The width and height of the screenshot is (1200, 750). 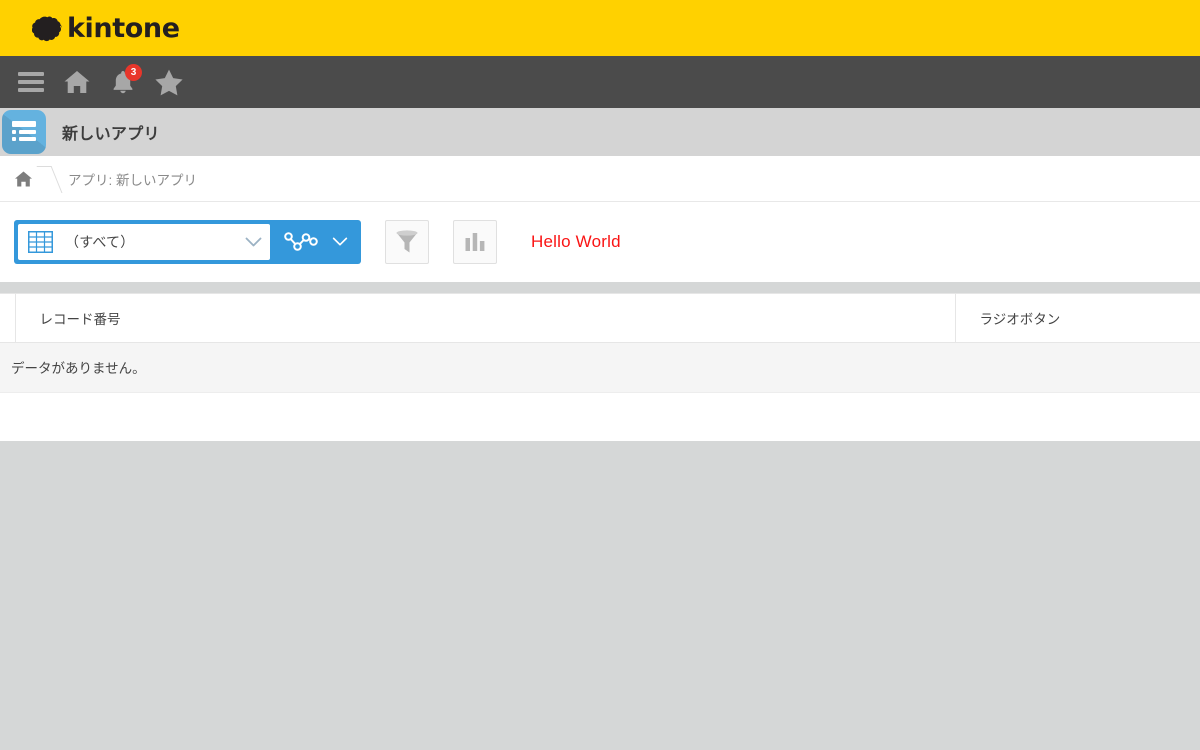 I want to click on record-table-body: データがありません。, so click(x=600, y=367).